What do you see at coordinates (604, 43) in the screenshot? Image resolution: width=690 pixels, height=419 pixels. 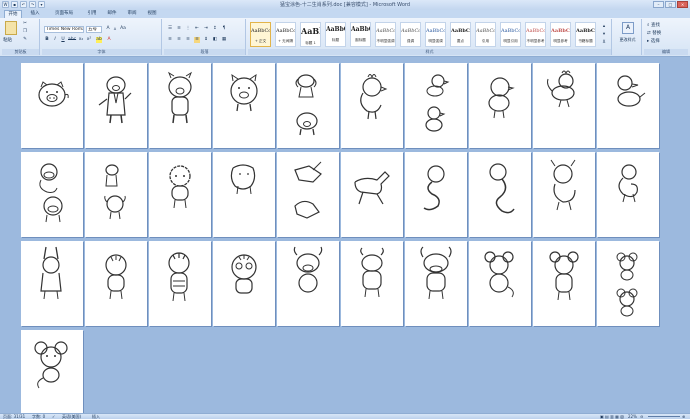 I see `styles-more-icon: ⊻` at bounding box center [604, 43].